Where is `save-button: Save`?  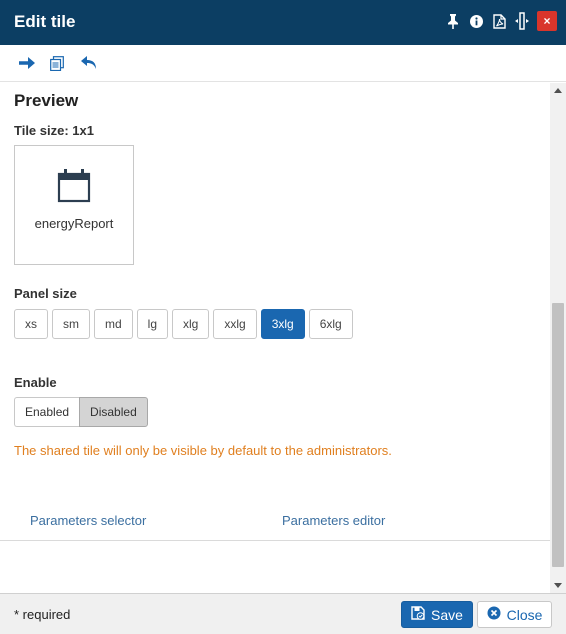
save-button: Save is located at coordinates (437, 614).